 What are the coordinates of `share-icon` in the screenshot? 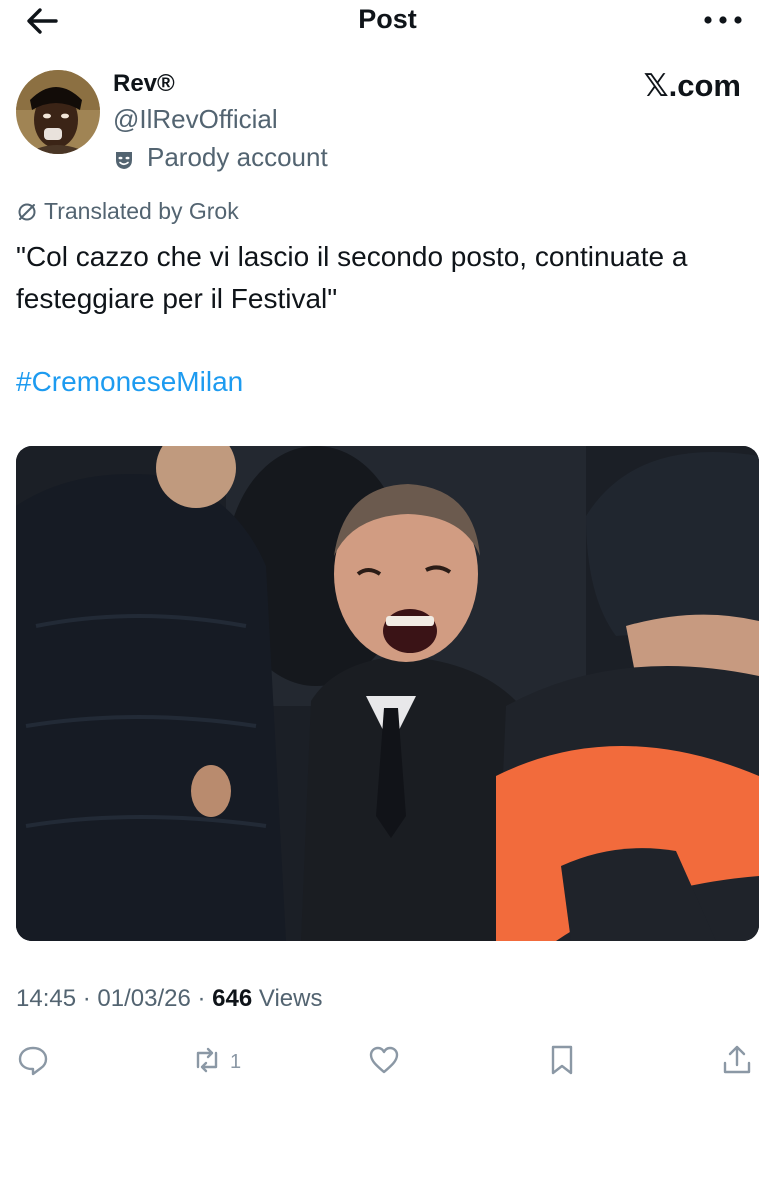 It's located at (737, 1062).